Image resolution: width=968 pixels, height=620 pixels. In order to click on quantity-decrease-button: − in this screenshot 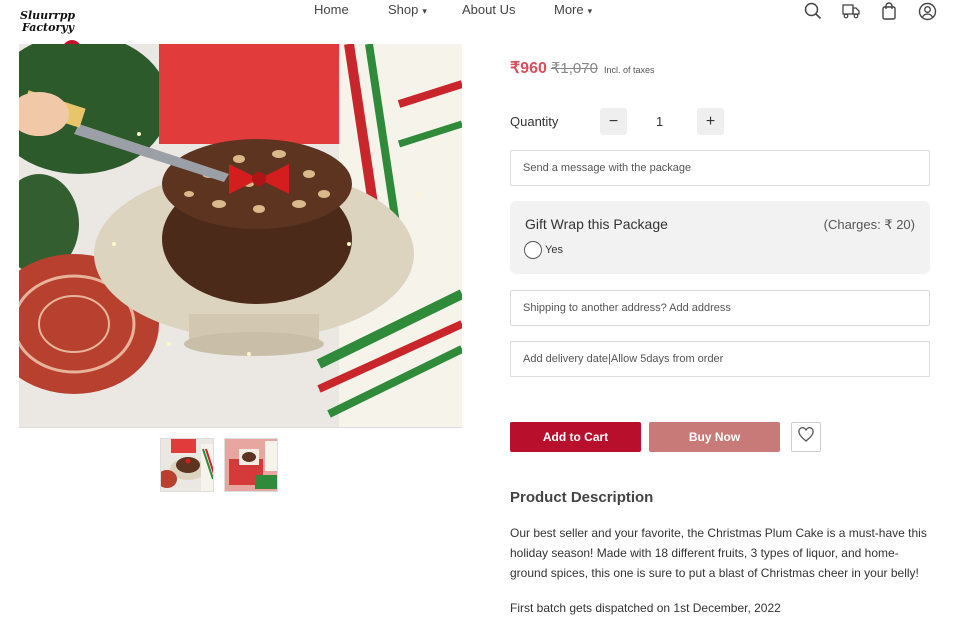, I will do `click(613, 121)`.